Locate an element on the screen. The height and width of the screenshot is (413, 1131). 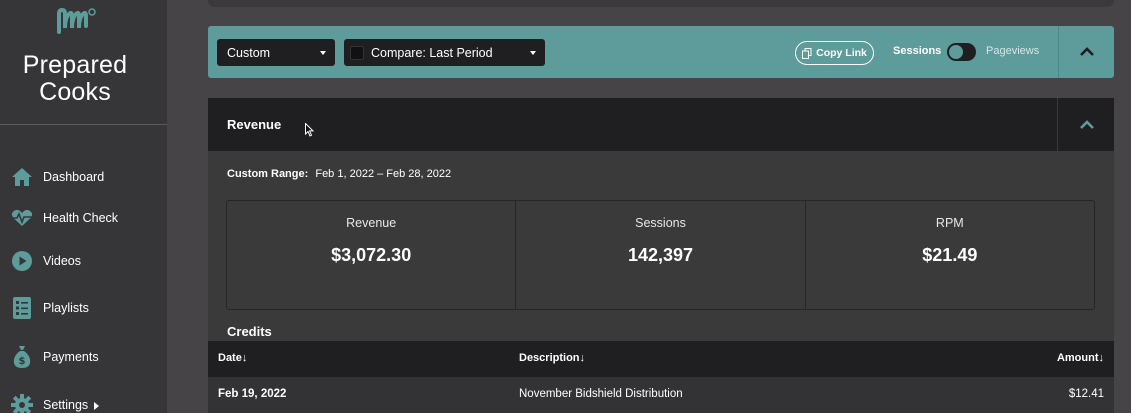
sessions-label: Sessions is located at coordinates (917, 51).